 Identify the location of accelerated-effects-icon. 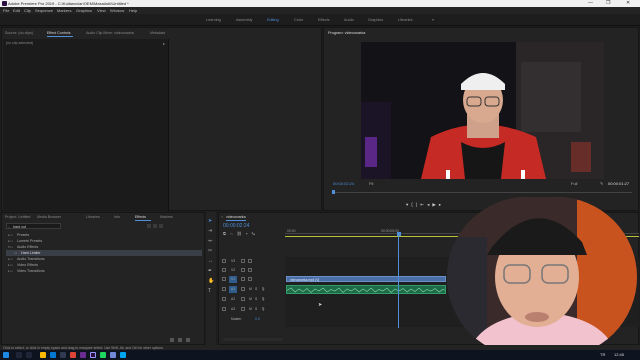
(149, 226).